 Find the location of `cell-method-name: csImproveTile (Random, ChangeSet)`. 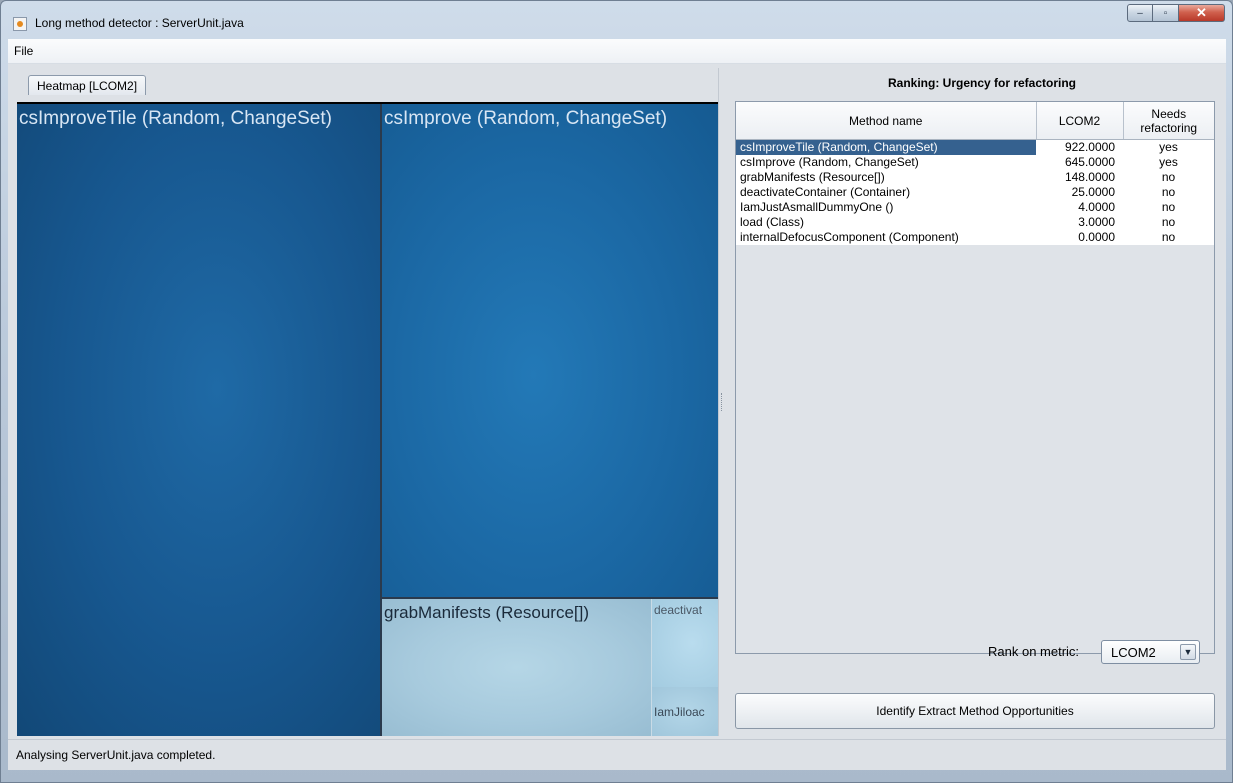

cell-method-name: csImproveTile (Random, ChangeSet) is located at coordinates (886, 147).